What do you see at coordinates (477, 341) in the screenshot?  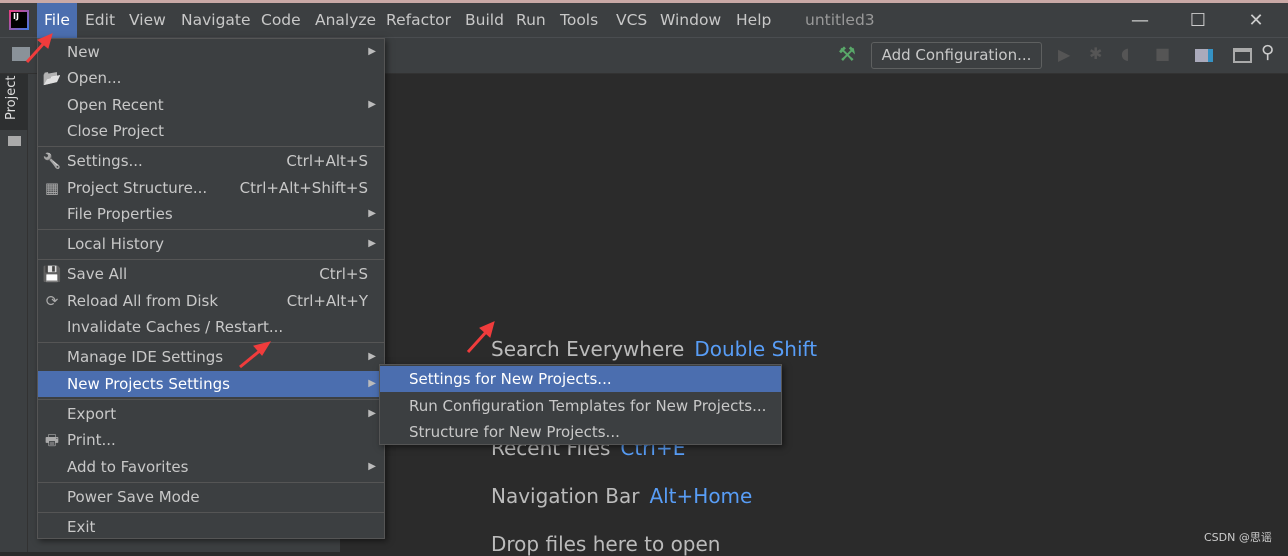 I see `annotation-arrow-submenu` at bounding box center [477, 341].